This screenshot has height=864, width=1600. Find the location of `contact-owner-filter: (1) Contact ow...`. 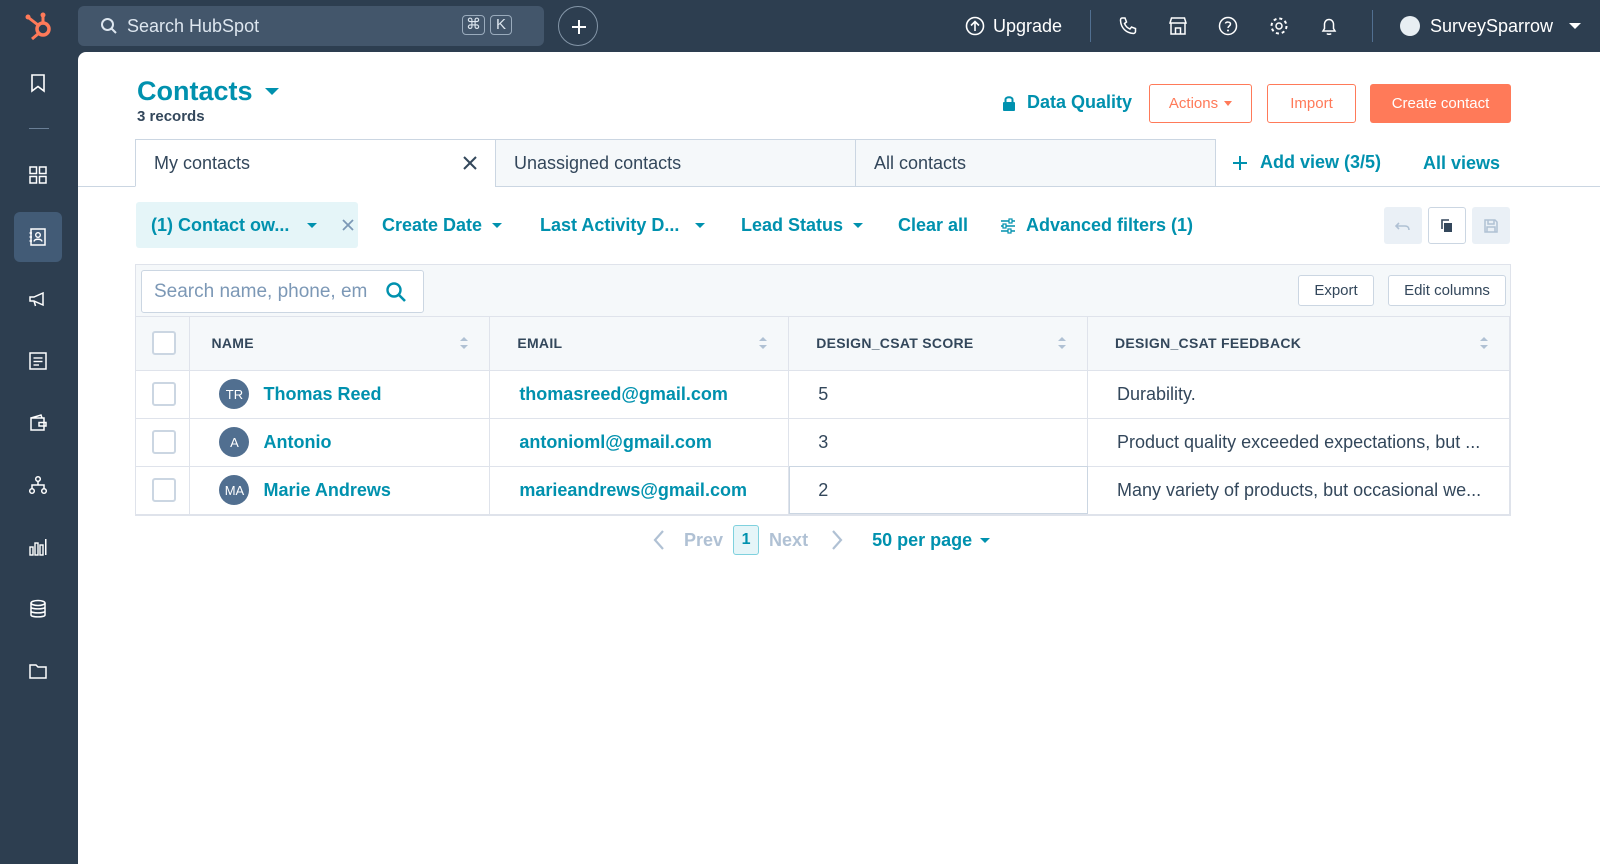

contact-owner-filter: (1) Contact ow... is located at coordinates (247, 225).